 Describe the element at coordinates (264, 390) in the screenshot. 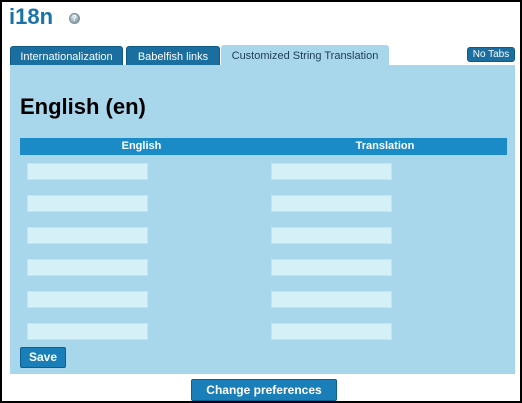

I see `change-preferences-button: Change preferences` at that location.